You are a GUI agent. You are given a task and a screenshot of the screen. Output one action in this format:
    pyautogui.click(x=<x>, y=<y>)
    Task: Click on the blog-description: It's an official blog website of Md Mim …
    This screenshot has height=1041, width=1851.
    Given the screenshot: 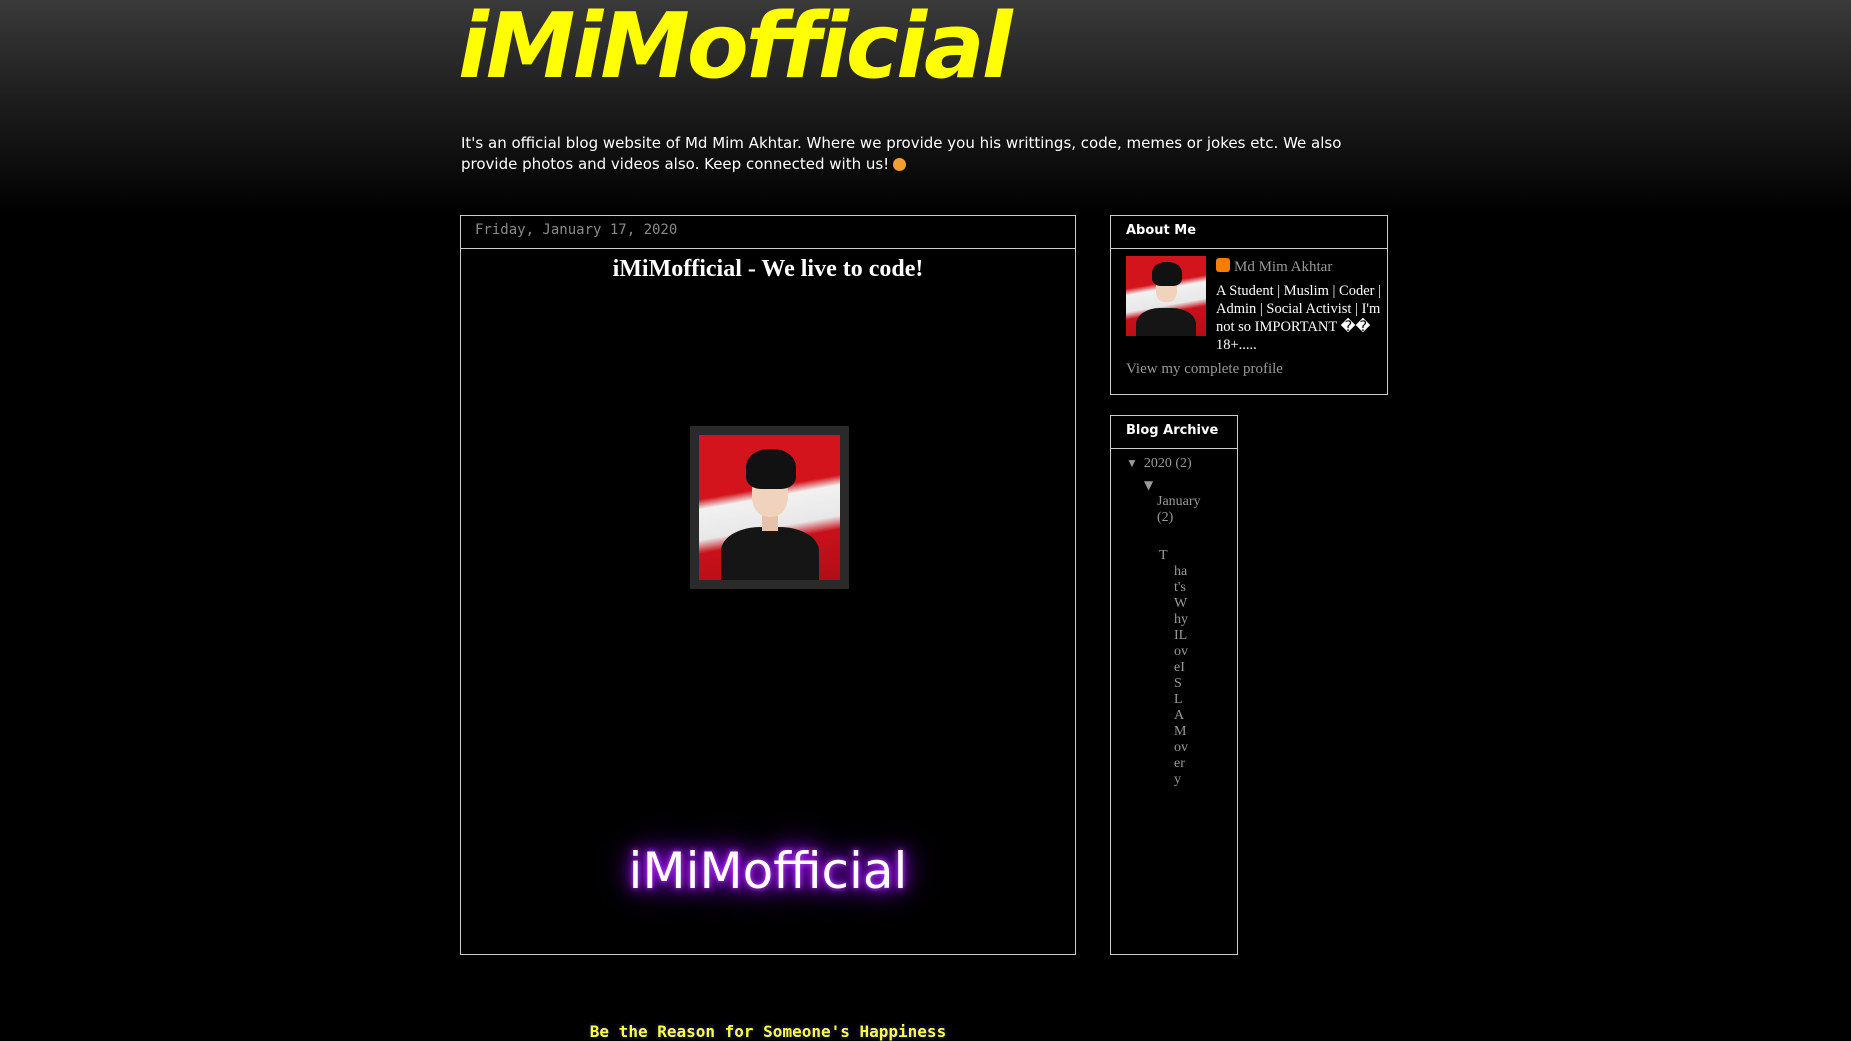 What is the action you would take?
    pyautogui.click(x=916, y=154)
    